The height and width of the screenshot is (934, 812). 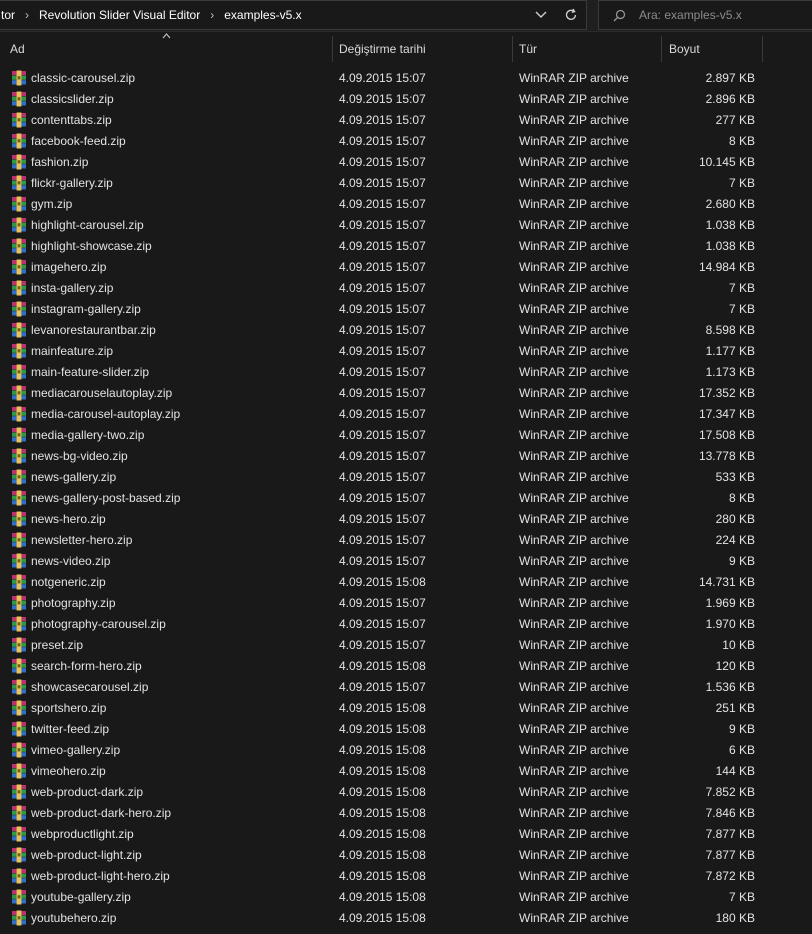 I want to click on file-name: web-product-dark.zip, so click(x=87, y=792).